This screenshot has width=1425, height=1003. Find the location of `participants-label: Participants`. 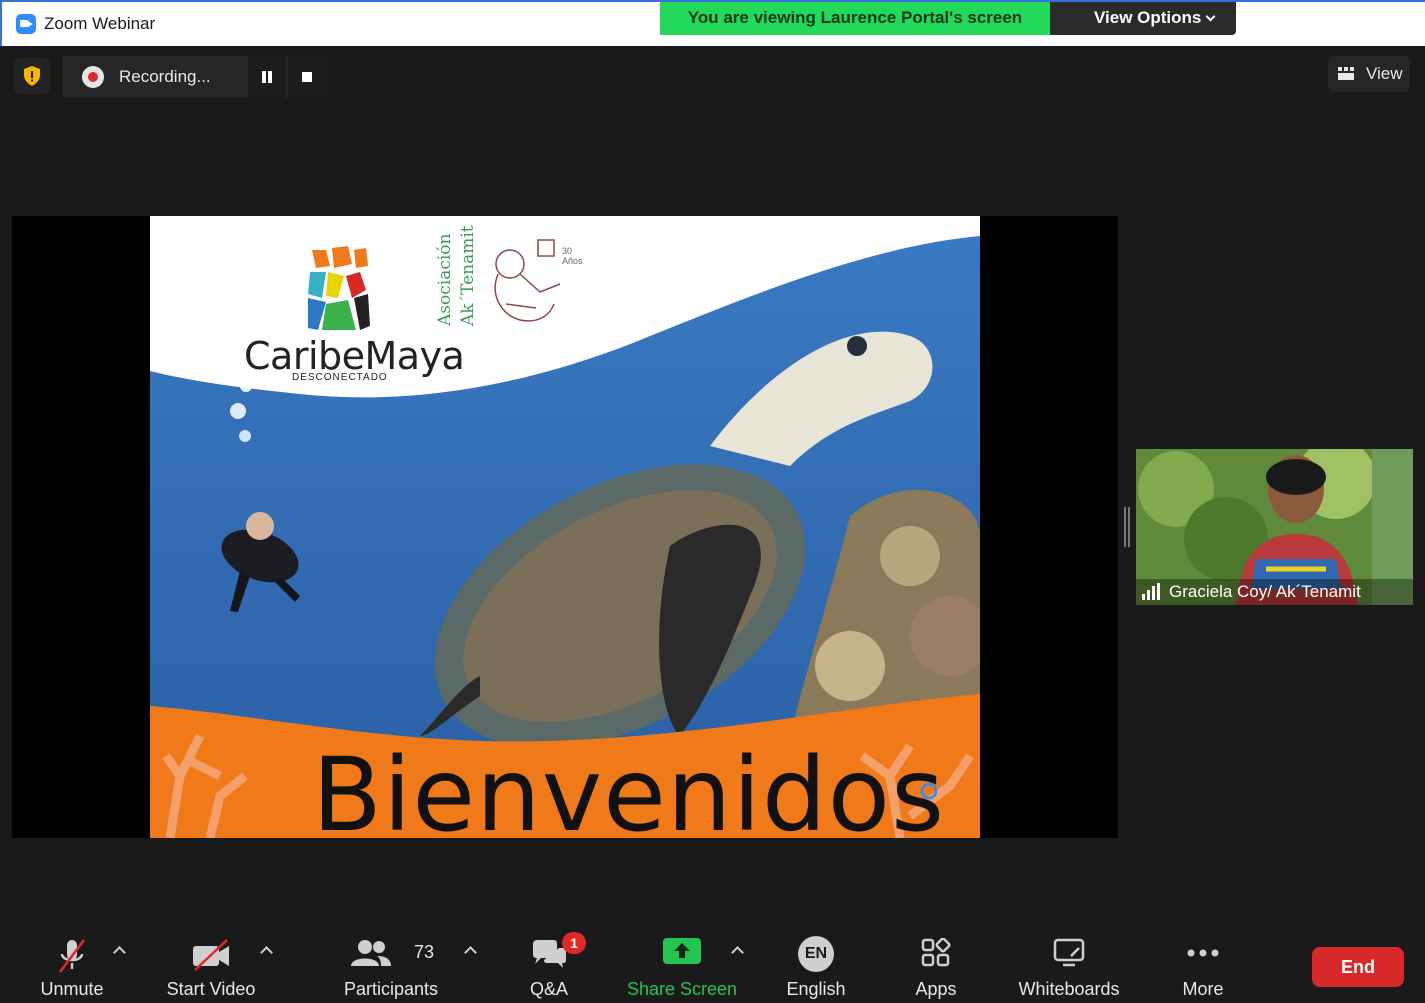

participants-label: Participants is located at coordinates (391, 989).